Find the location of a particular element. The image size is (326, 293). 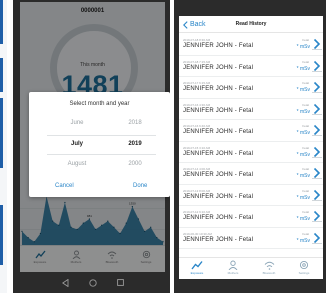

picker-year-selected: 2019 is located at coordinates (135, 144).